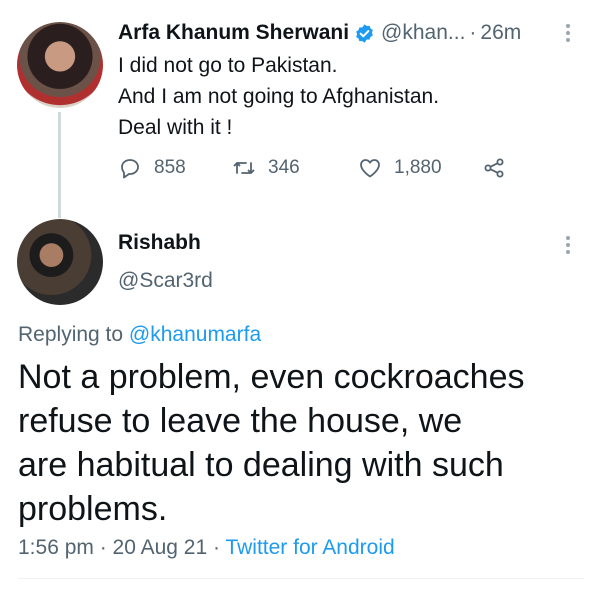 The width and height of the screenshot is (602, 590). I want to click on share-icon, so click(494, 168).